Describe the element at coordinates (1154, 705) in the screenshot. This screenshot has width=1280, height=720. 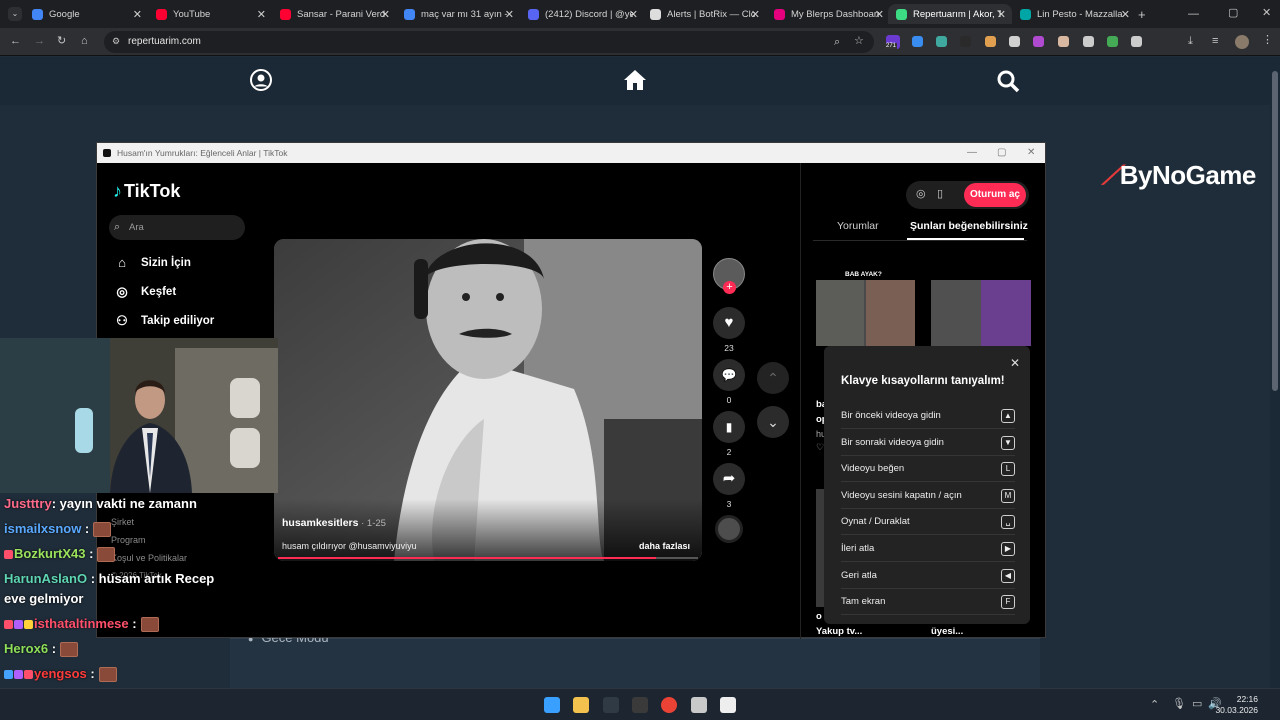
I see `tray-chevron-icon: ⌃` at that location.